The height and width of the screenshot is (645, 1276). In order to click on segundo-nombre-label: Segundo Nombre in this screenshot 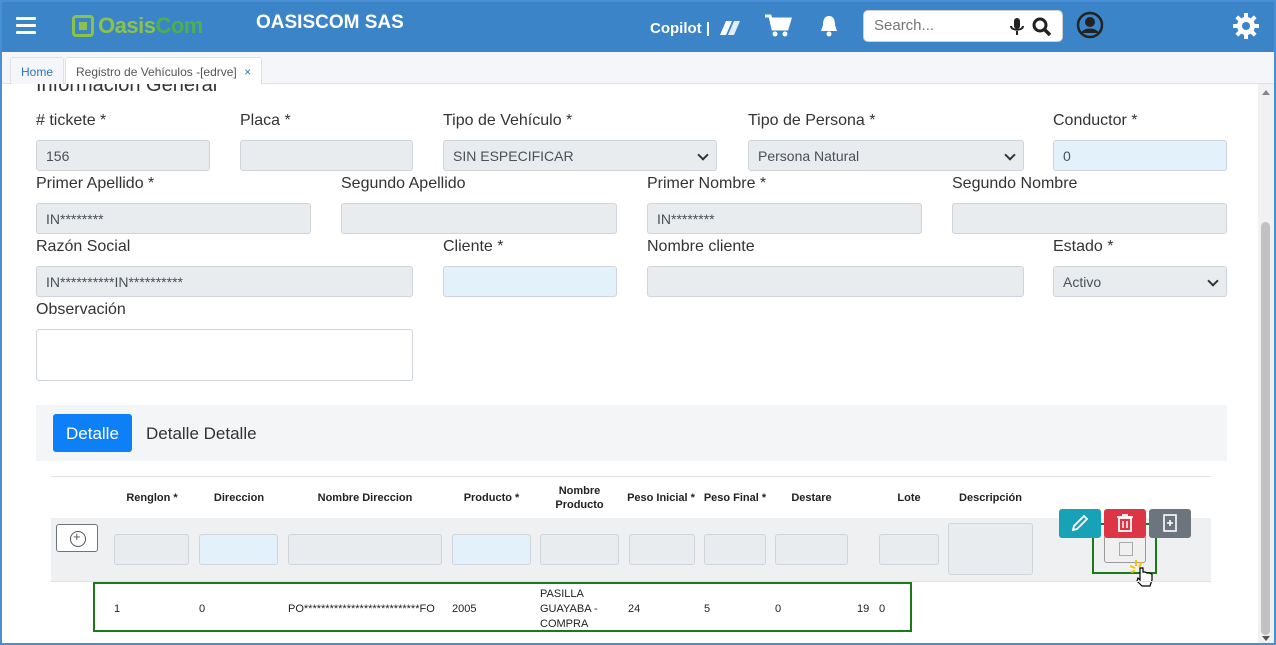, I will do `click(1015, 183)`.